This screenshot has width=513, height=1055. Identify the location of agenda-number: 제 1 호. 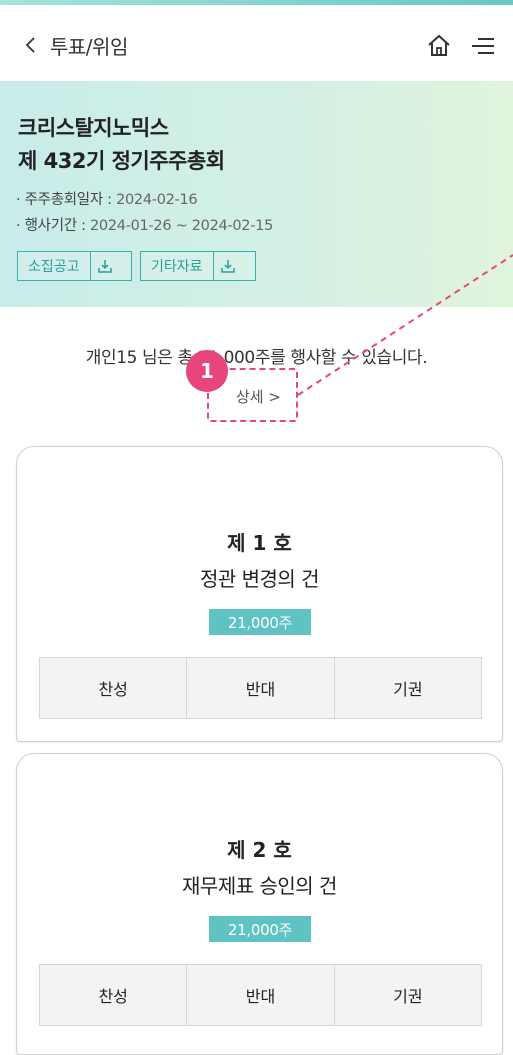
(259, 543).